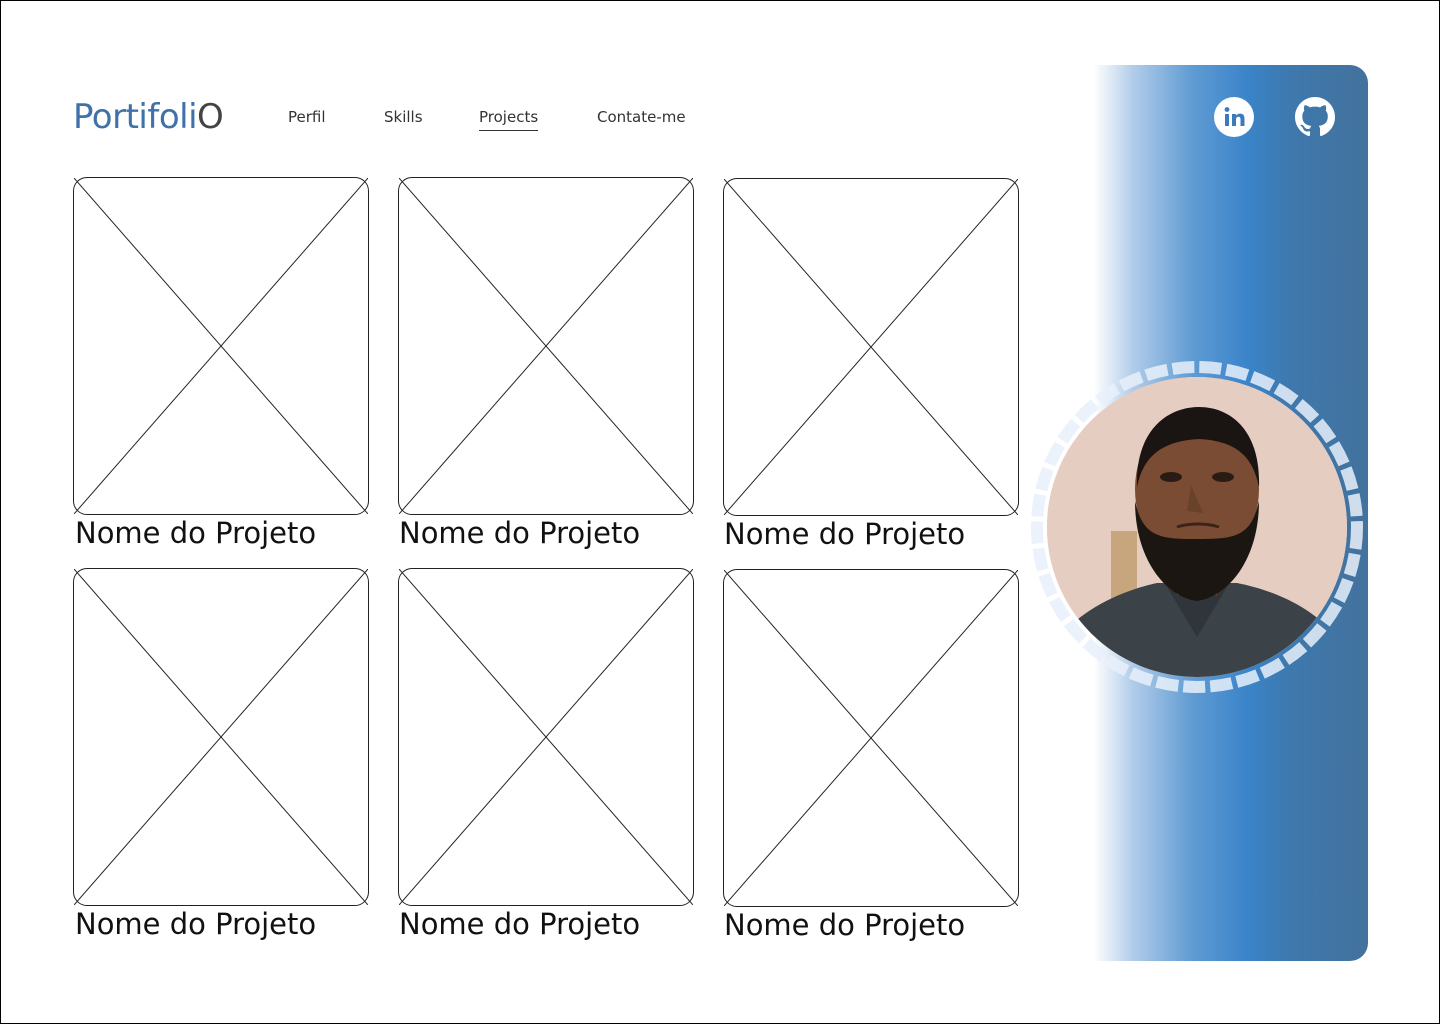 The height and width of the screenshot is (1024, 1440). What do you see at coordinates (210, 117) in the screenshot?
I see `logo-text-last: O` at bounding box center [210, 117].